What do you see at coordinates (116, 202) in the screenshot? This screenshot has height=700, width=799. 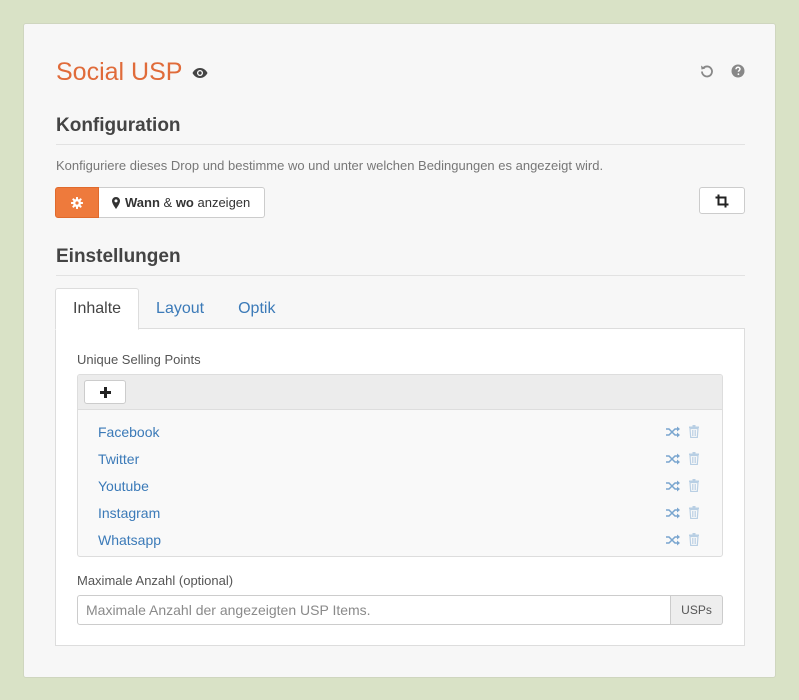 I see `map-marker-icon` at bounding box center [116, 202].